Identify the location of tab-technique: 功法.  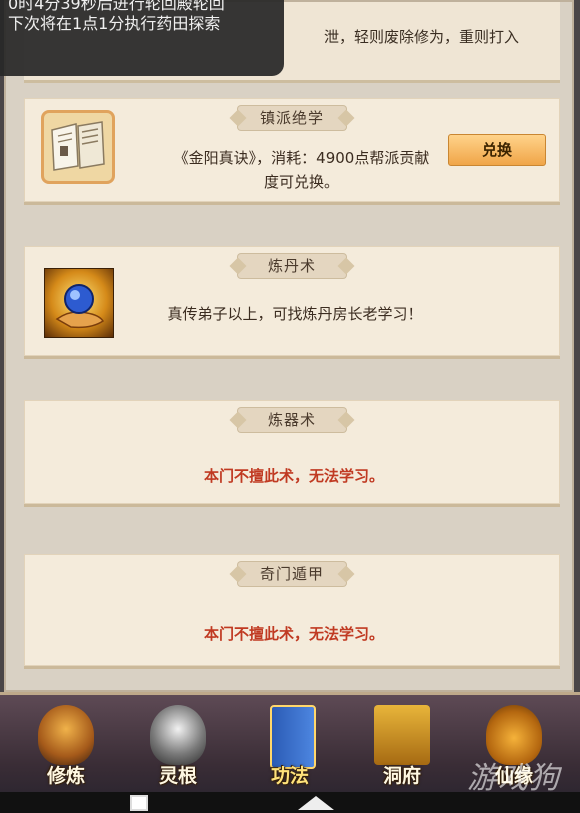
(290, 747).